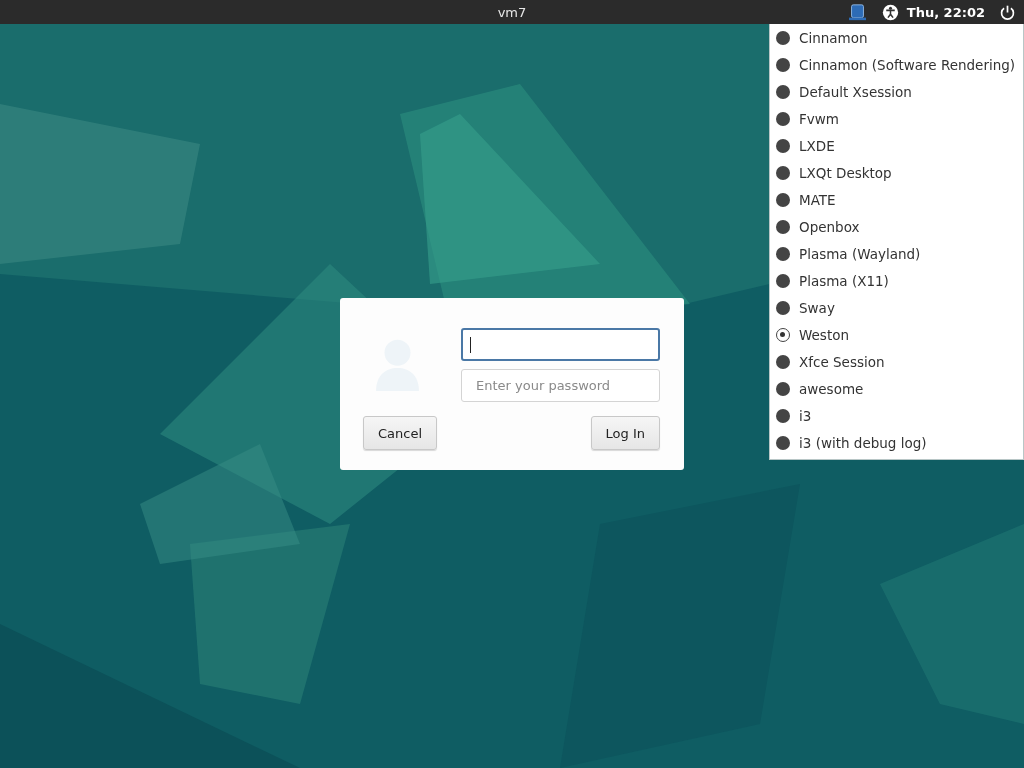  I want to click on session-option: Plasma (X11), so click(896, 280).